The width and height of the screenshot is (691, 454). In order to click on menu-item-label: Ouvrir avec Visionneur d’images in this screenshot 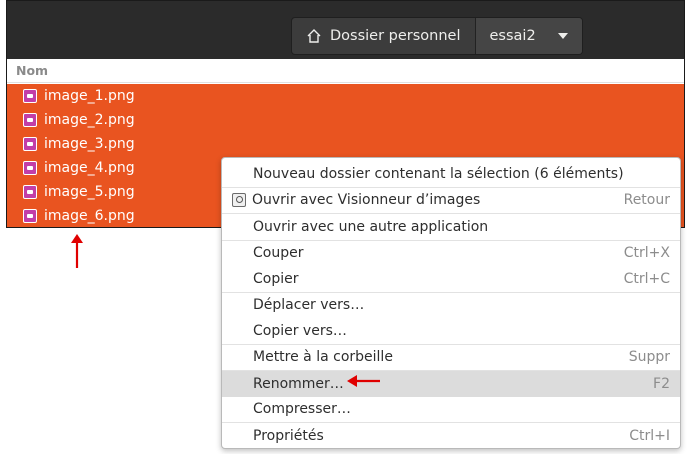, I will do `click(366, 200)`.